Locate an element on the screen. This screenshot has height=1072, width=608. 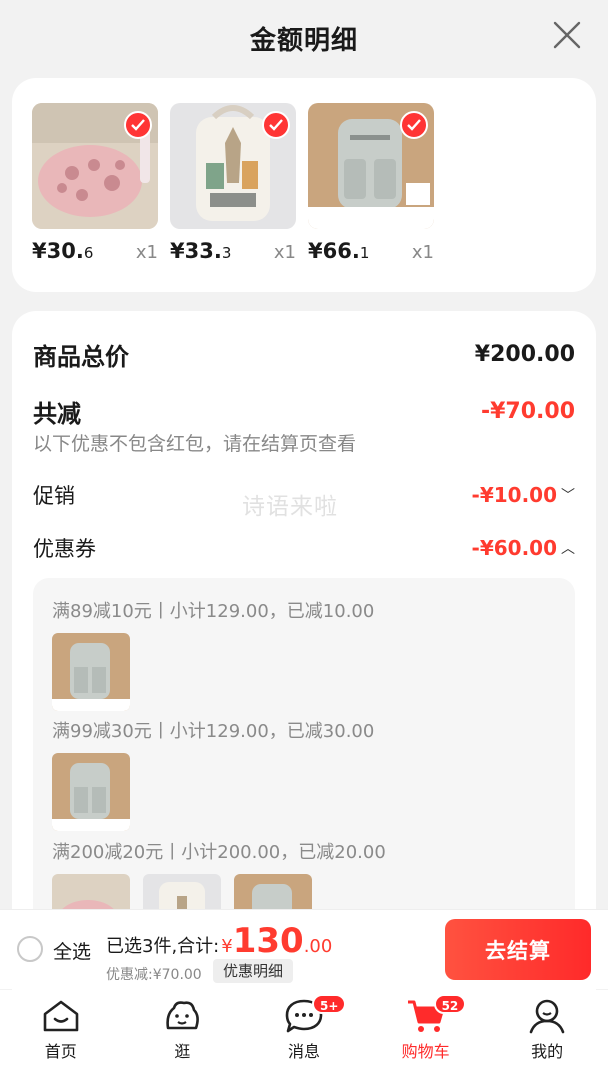
promo-label: 促销 is located at coordinates (54, 496).